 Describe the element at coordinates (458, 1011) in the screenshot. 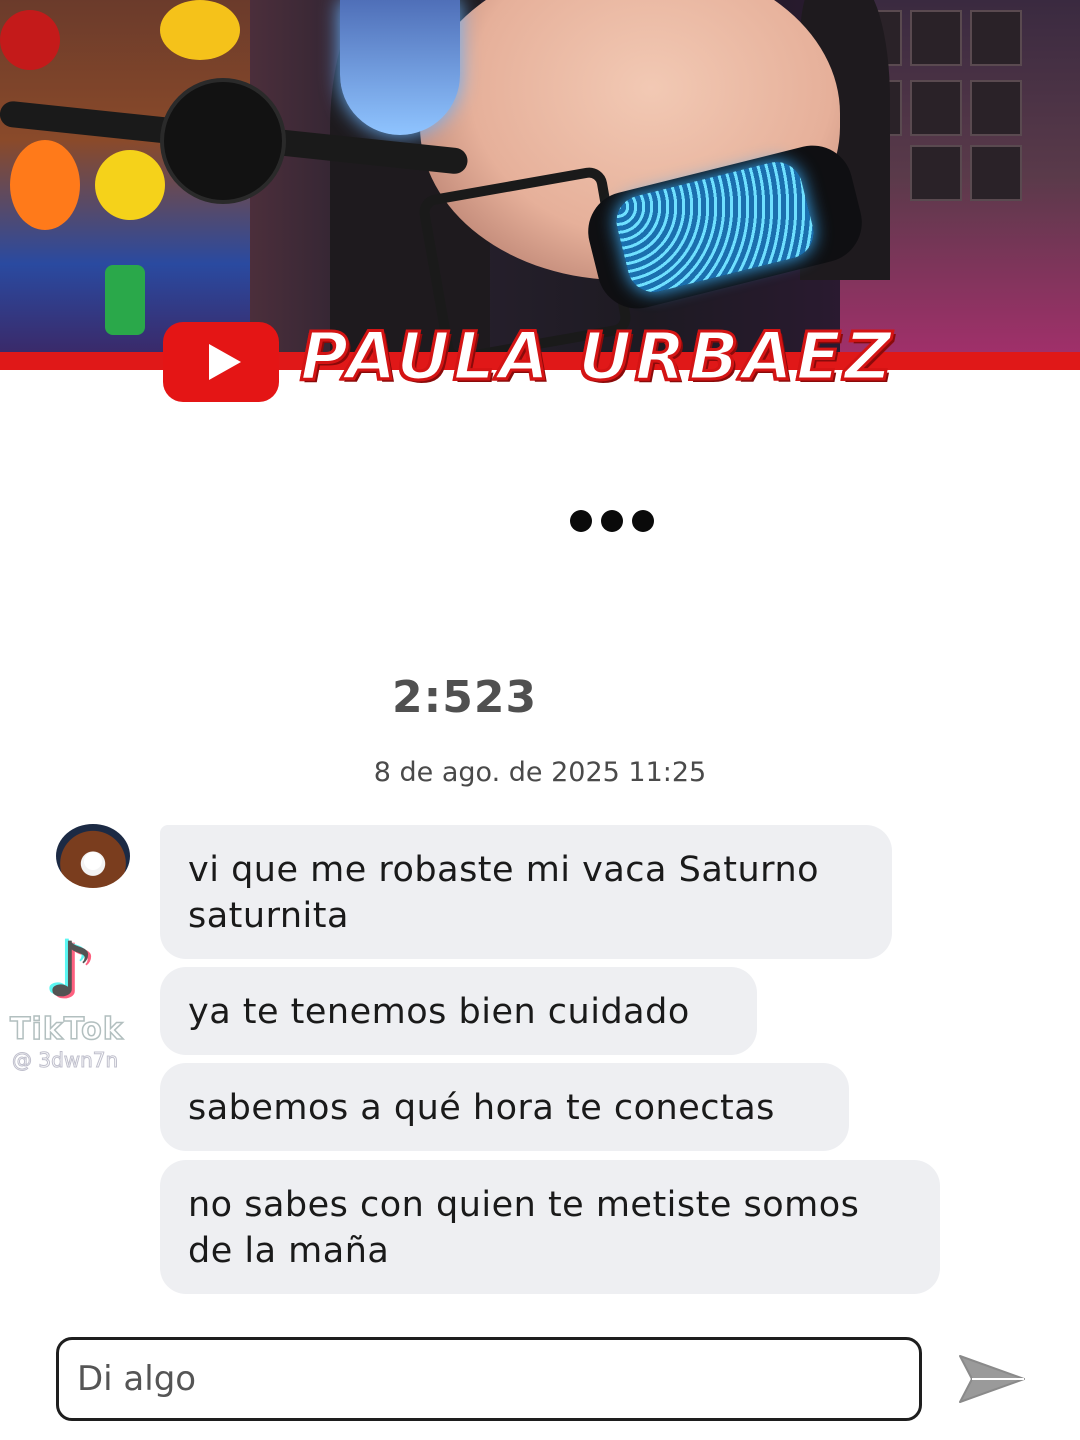

I see `message-bubble: ya te tenemos bien cuidado` at that location.